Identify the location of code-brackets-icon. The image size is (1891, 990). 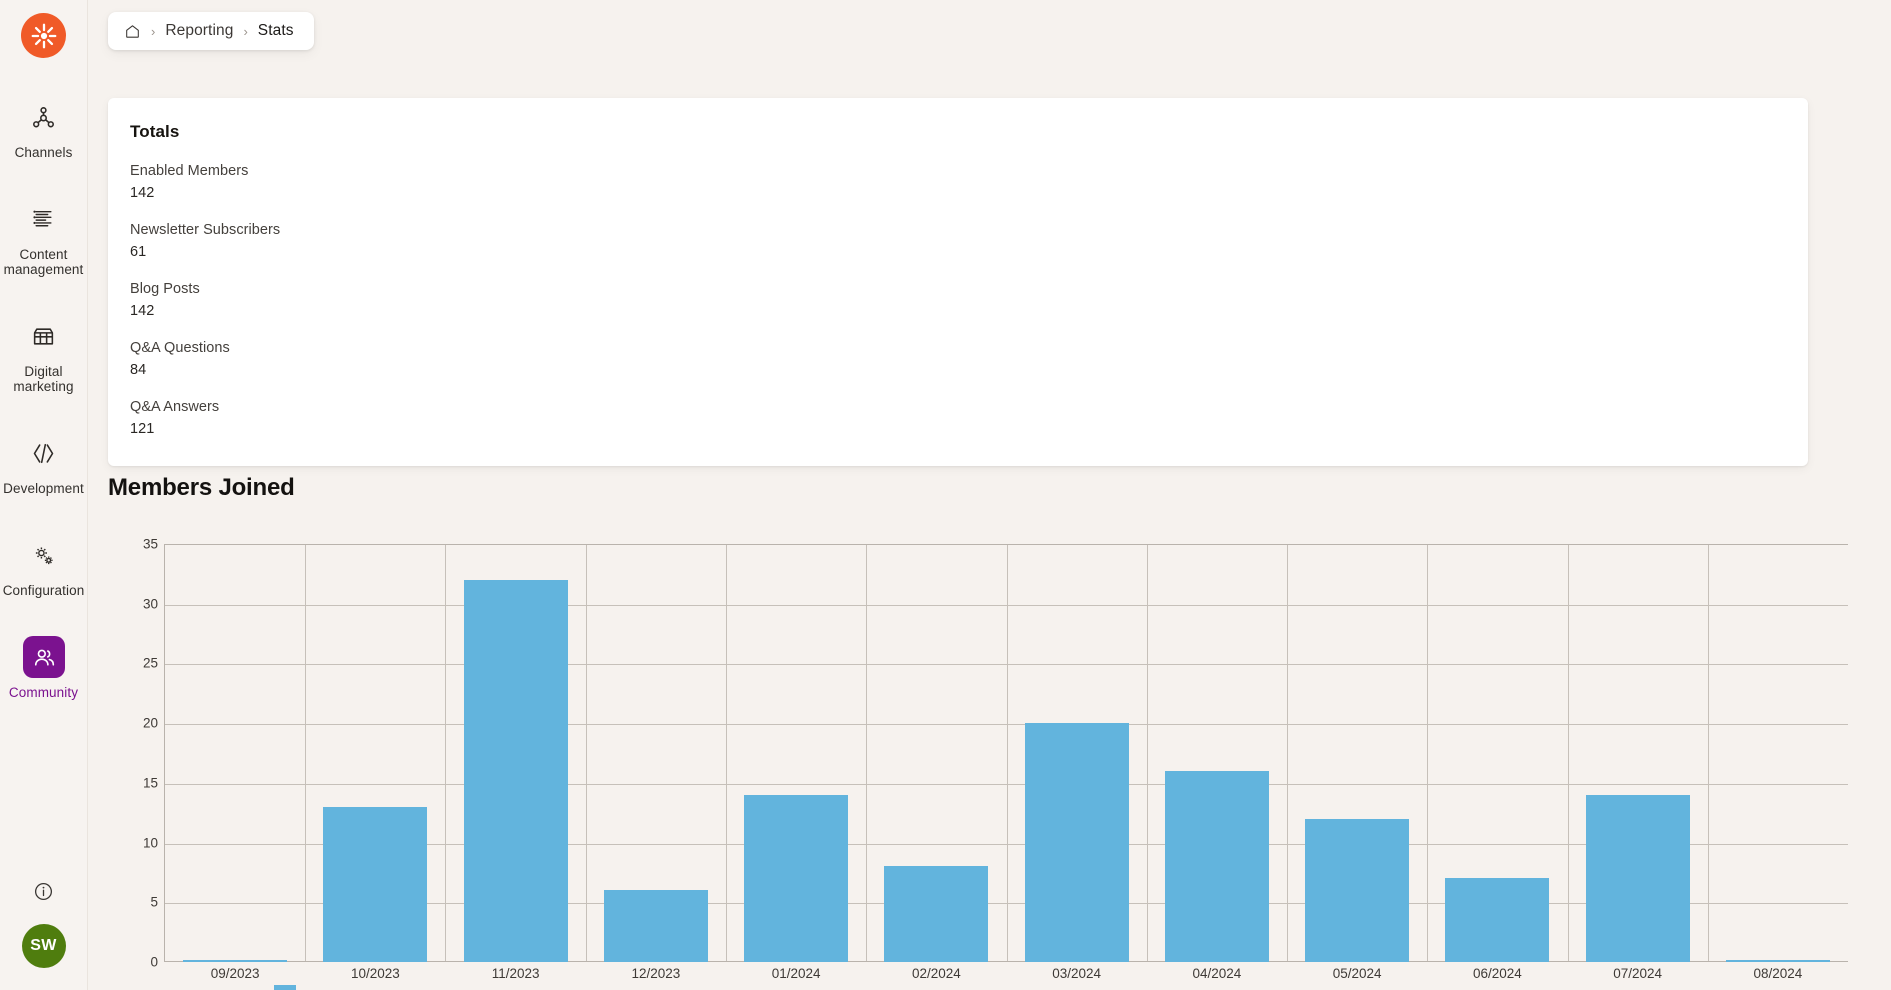
(44, 453).